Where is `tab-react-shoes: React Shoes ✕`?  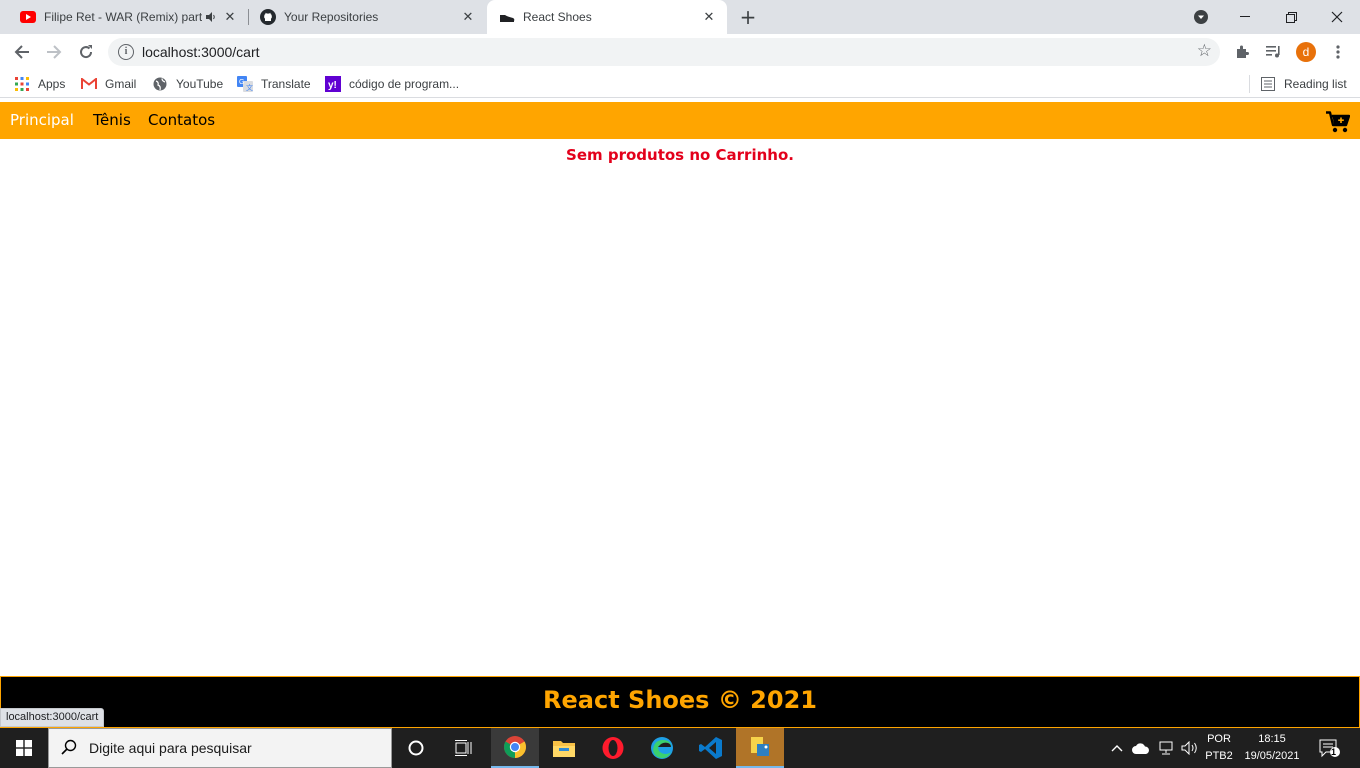
tab-react-shoes: React Shoes ✕ is located at coordinates (607, 17).